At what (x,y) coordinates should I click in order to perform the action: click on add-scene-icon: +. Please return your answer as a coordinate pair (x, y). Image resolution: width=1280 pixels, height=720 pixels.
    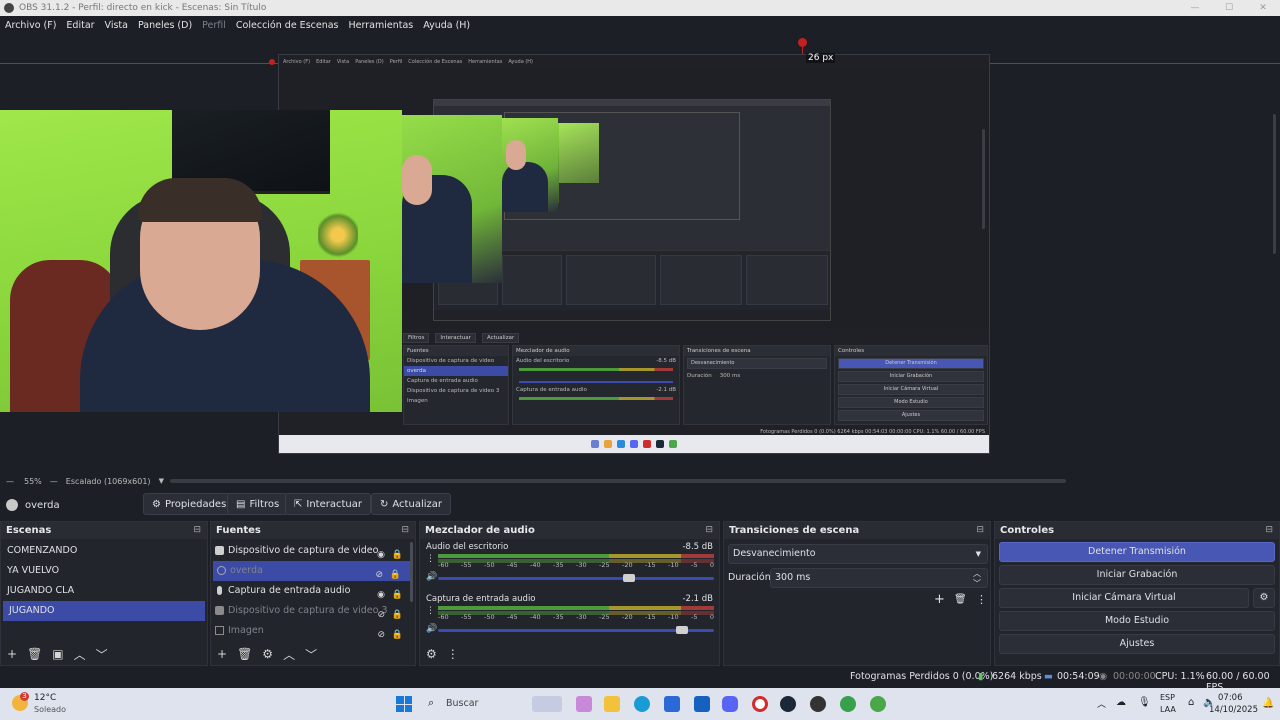
    Looking at the image, I should click on (12, 654).